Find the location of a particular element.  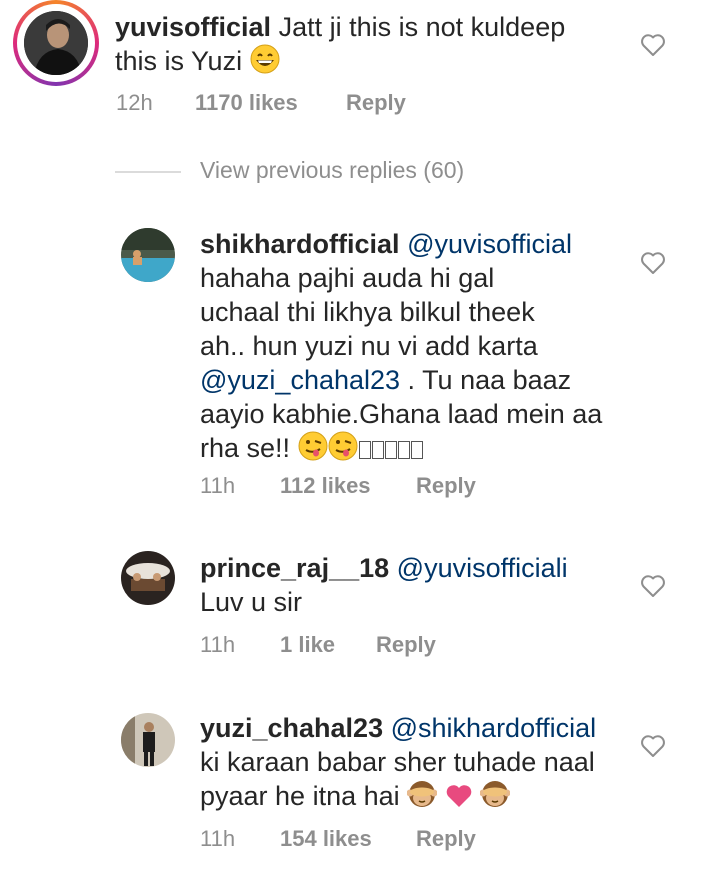

view-previous-replies-link: View previous replies (60) is located at coordinates (332, 170).